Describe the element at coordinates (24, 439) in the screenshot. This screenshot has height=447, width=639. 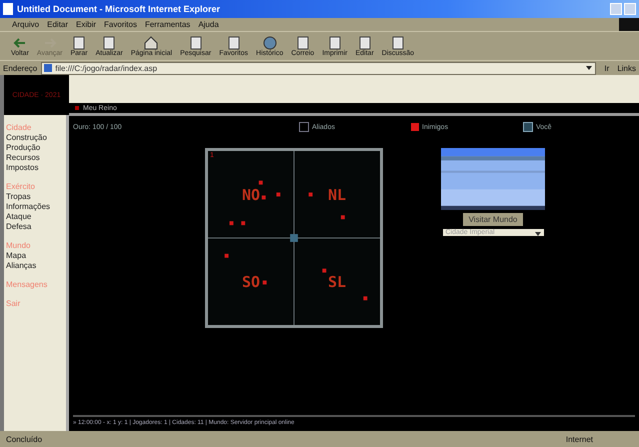
I see `status-text: Concluído` at that location.